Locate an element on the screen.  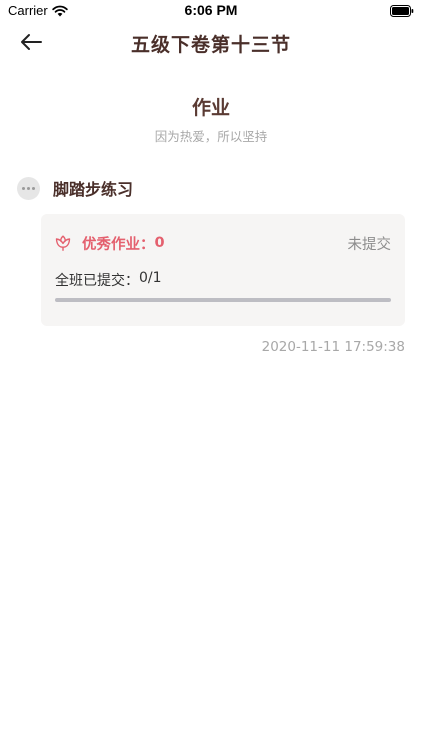
battery-icon is located at coordinates (402, 10).